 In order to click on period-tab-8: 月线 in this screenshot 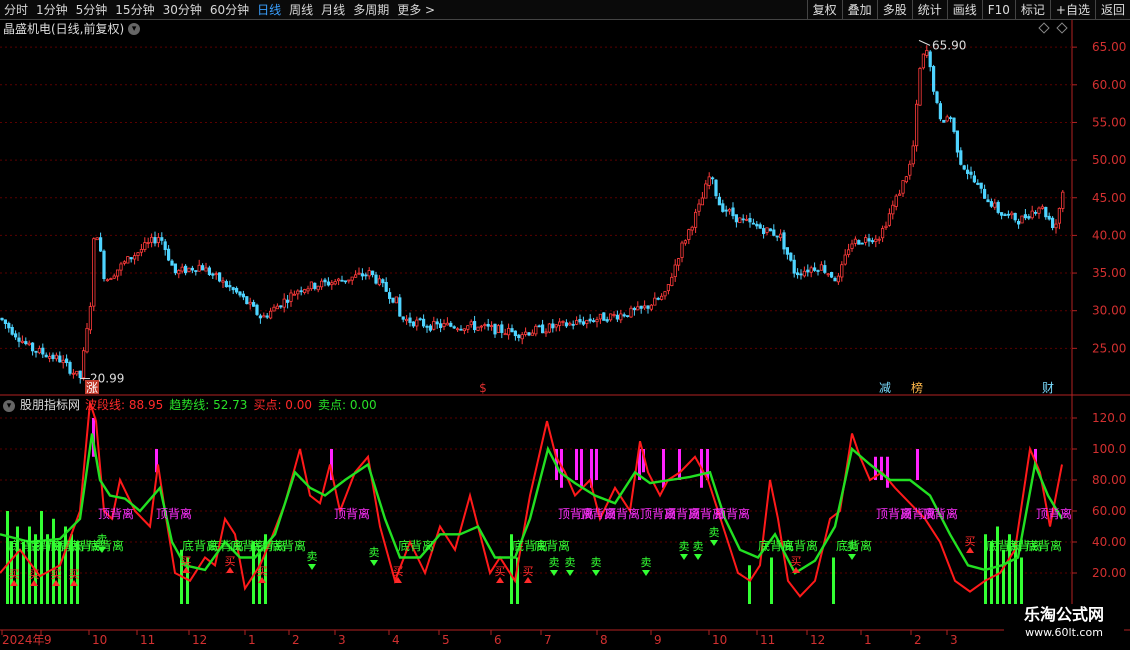, I will do `click(333, 10)`.